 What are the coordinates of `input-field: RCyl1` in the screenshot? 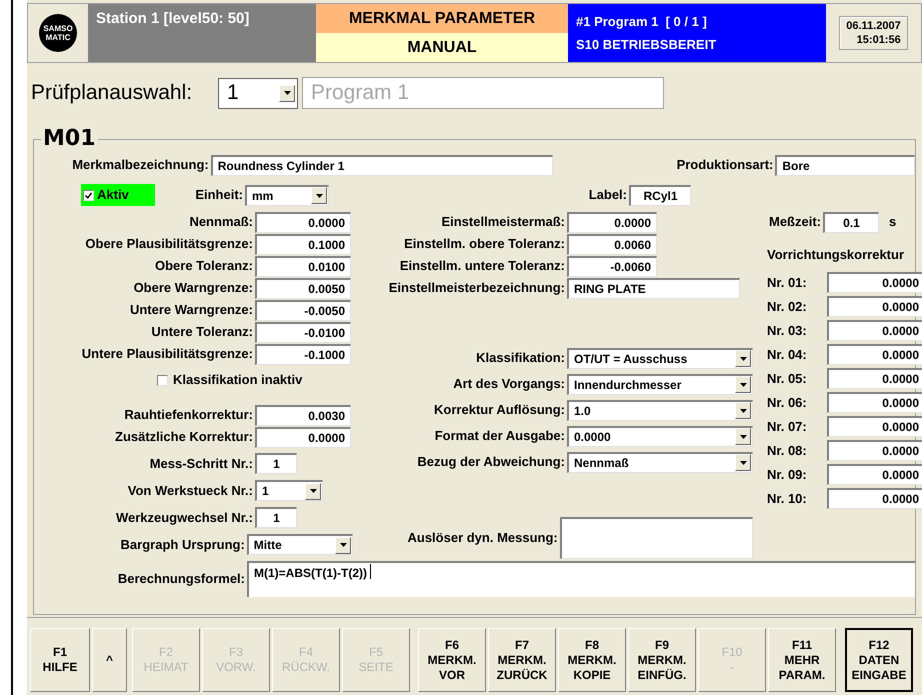 It's located at (660, 195).